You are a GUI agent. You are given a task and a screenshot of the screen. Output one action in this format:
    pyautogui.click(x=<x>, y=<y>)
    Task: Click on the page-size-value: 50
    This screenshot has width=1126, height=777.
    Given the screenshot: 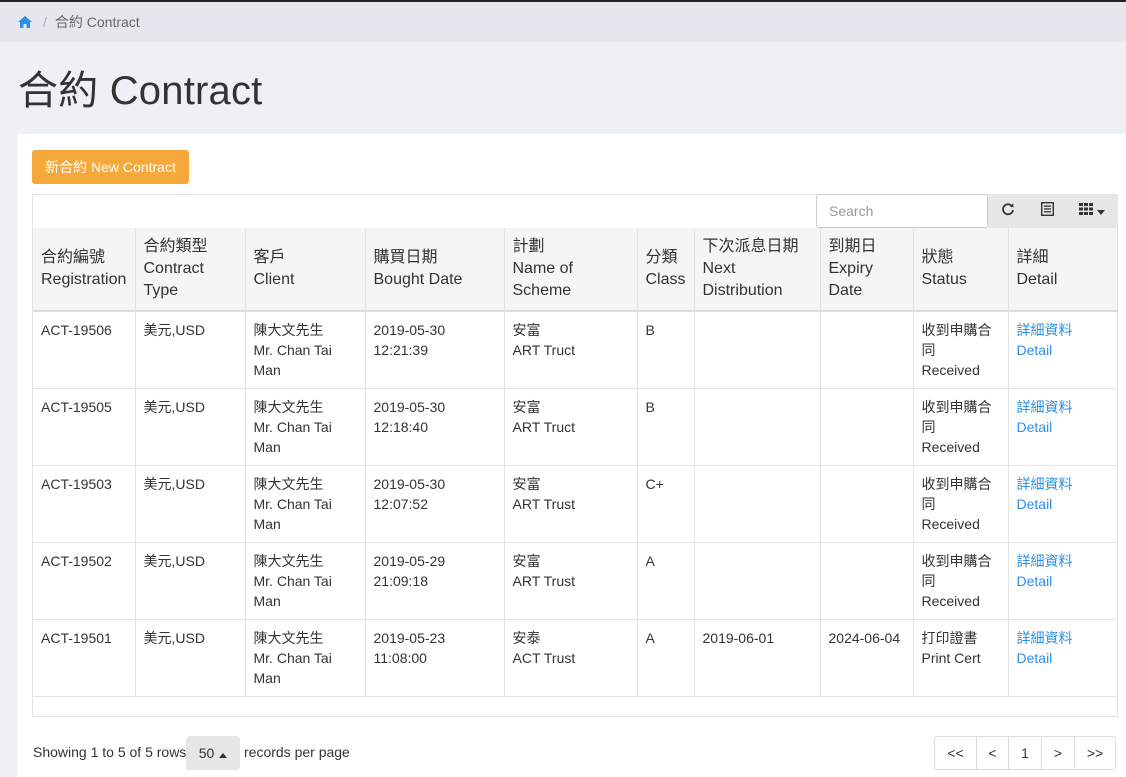 What is the action you would take?
    pyautogui.click(x=206, y=753)
    